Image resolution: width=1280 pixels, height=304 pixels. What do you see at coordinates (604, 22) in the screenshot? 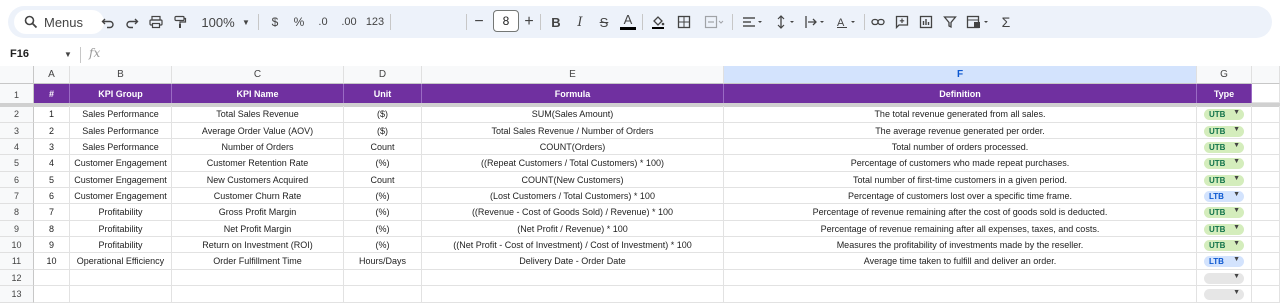
I see `strikethrough-icon: S` at bounding box center [604, 22].